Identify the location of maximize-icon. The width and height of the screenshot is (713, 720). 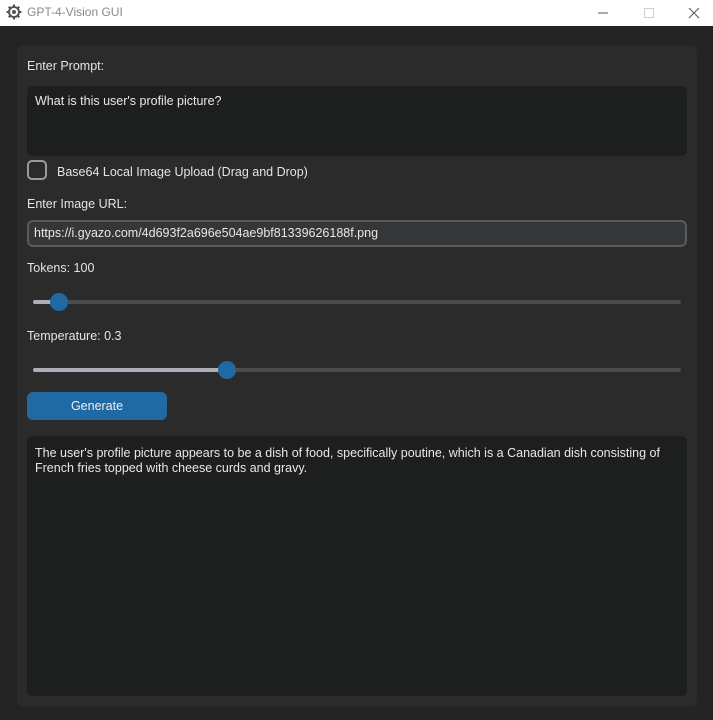
(649, 13).